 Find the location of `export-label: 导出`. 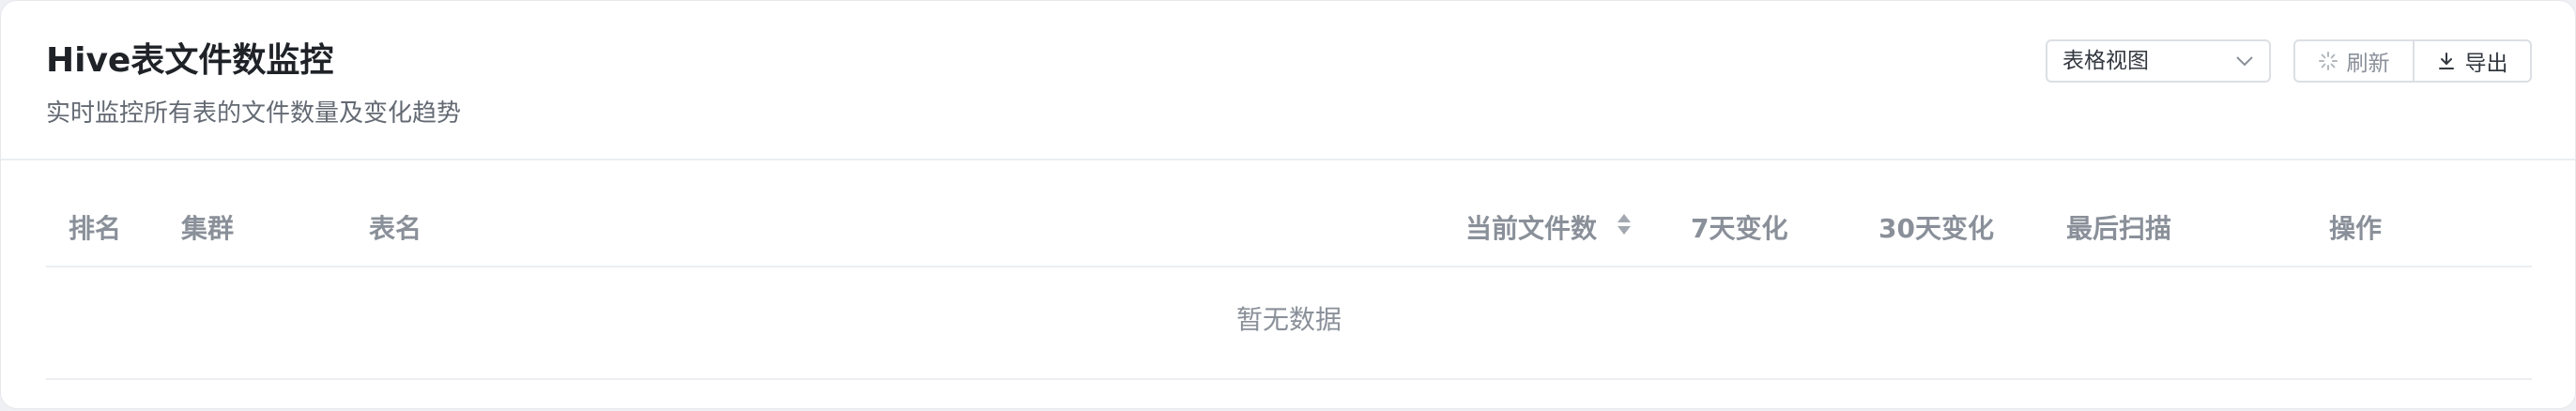

export-label: 导出 is located at coordinates (2486, 64).